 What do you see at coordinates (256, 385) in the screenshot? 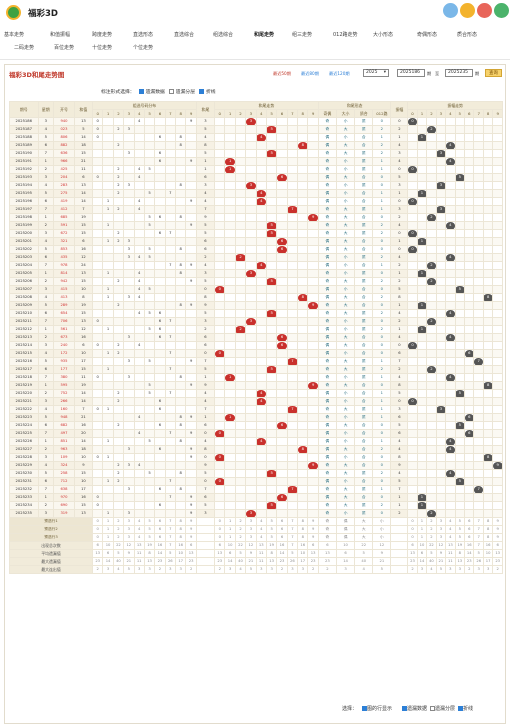
I see `table-row: 2025219 1 595 19 5 9 9 9 奇大合 0 8 8` at bounding box center [256, 385].